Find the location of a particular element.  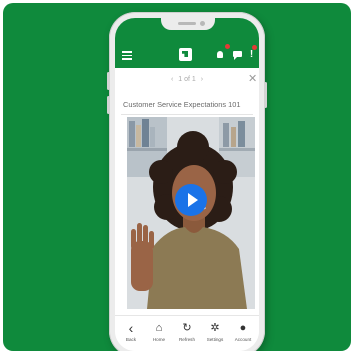

volume-down-button is located at coordinates (108, 105).